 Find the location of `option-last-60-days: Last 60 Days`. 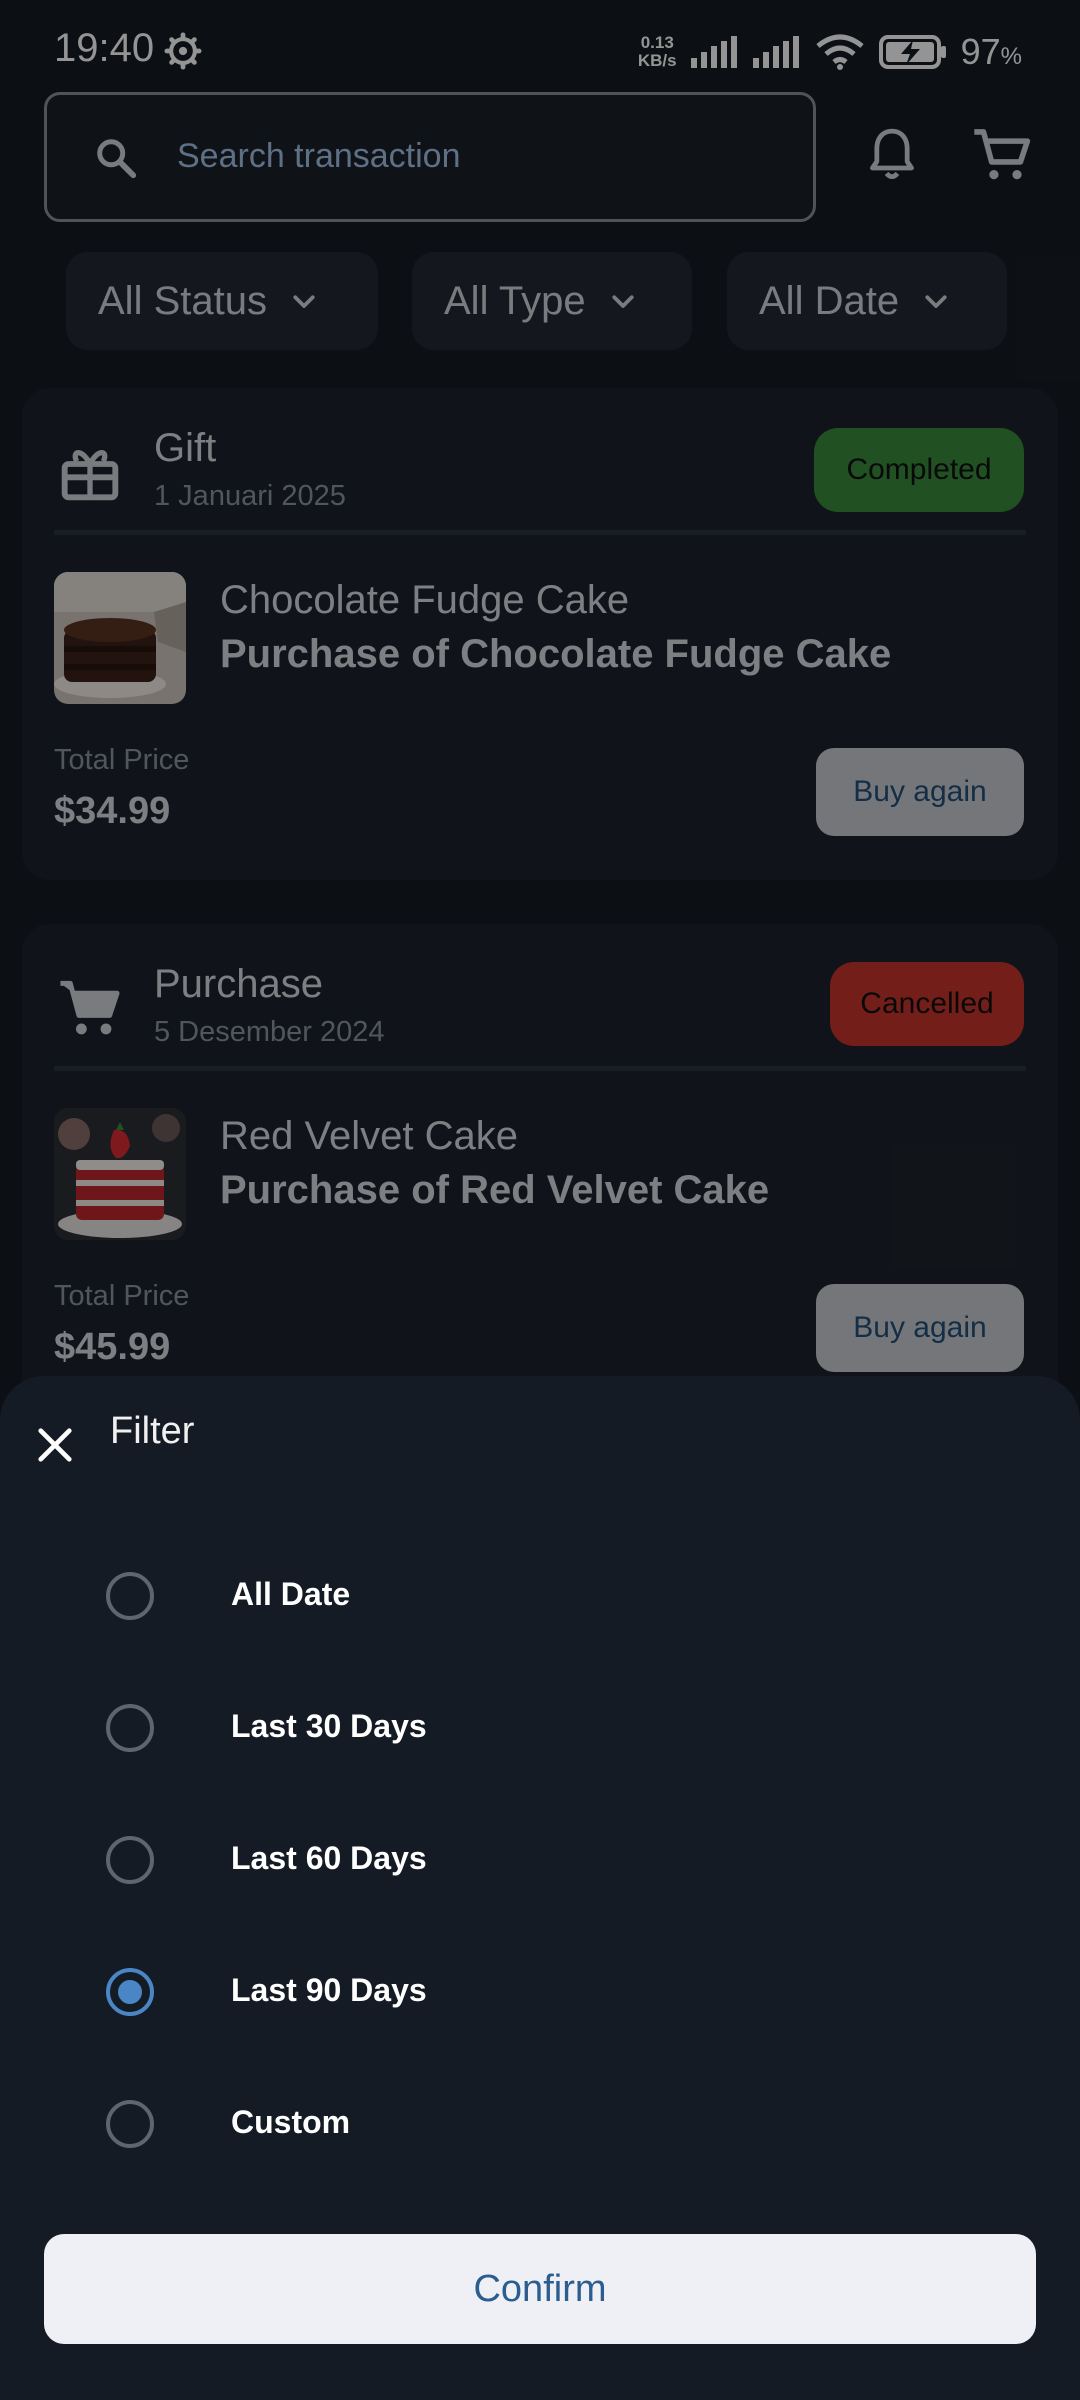

option-last-60-days: Last 60 Days is located at coordinates (540, 1860).